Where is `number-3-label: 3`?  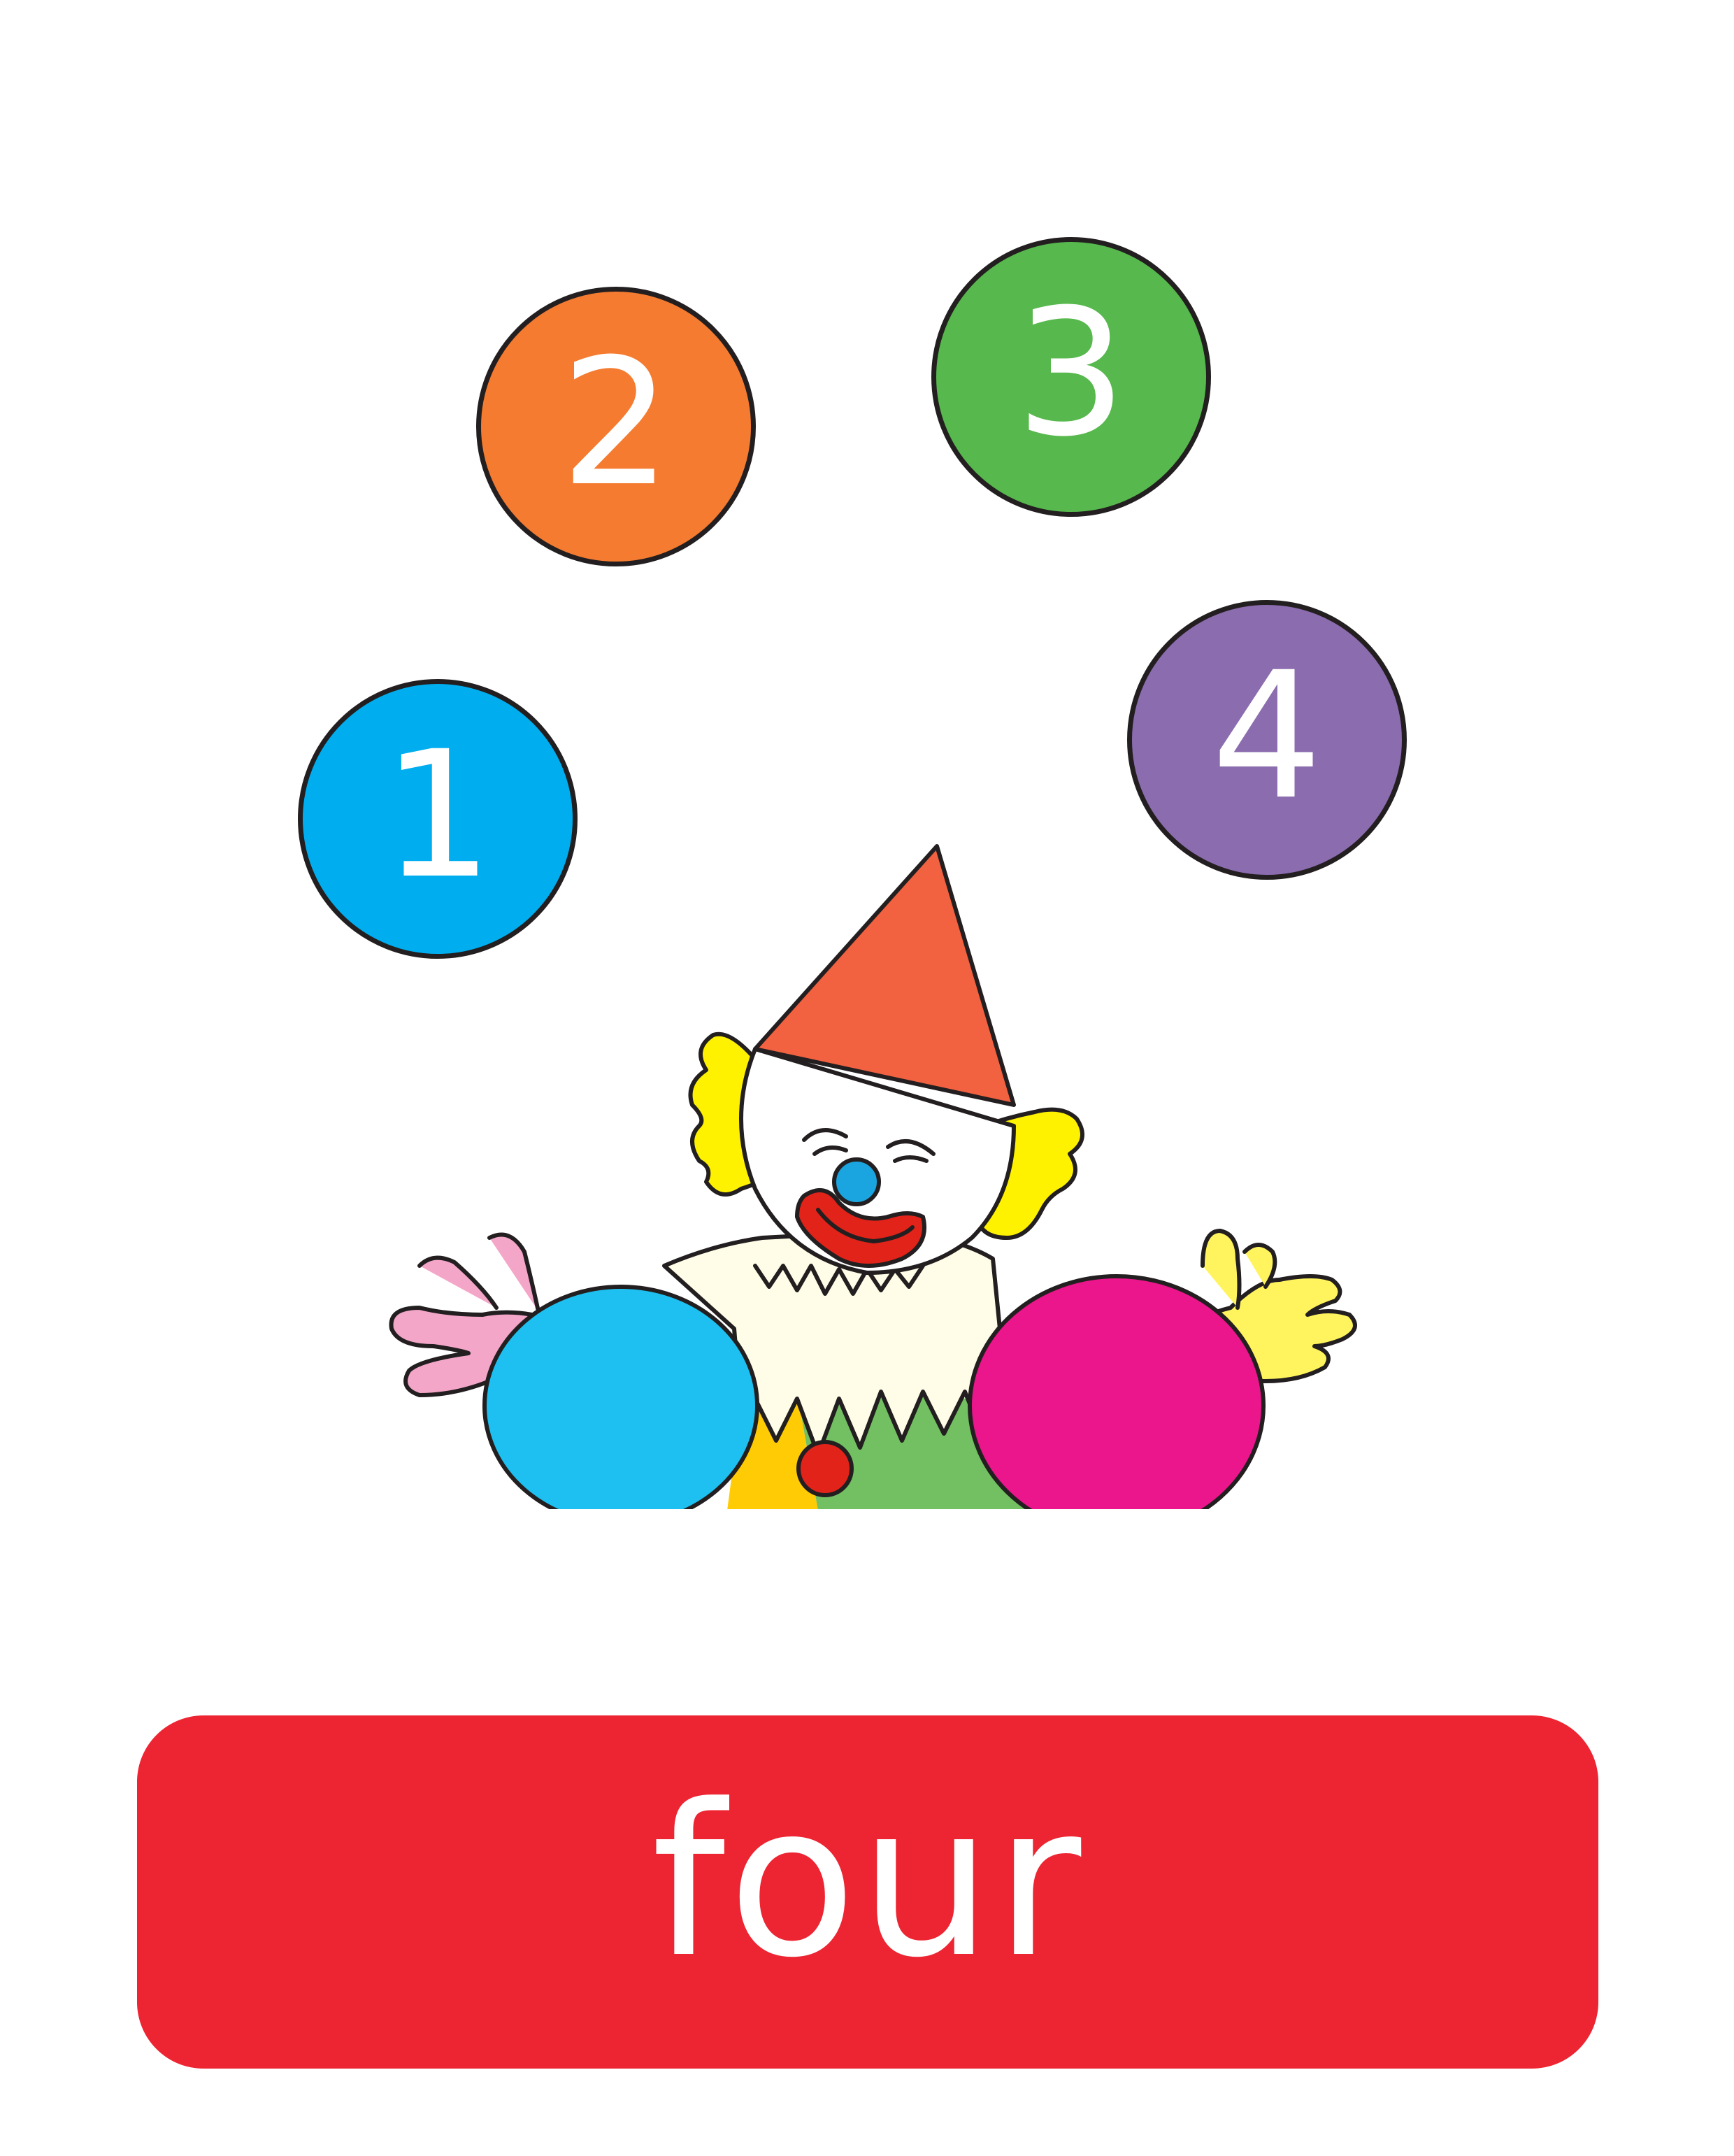
number-3-label: 3 is located at coordinates (1071, 373).